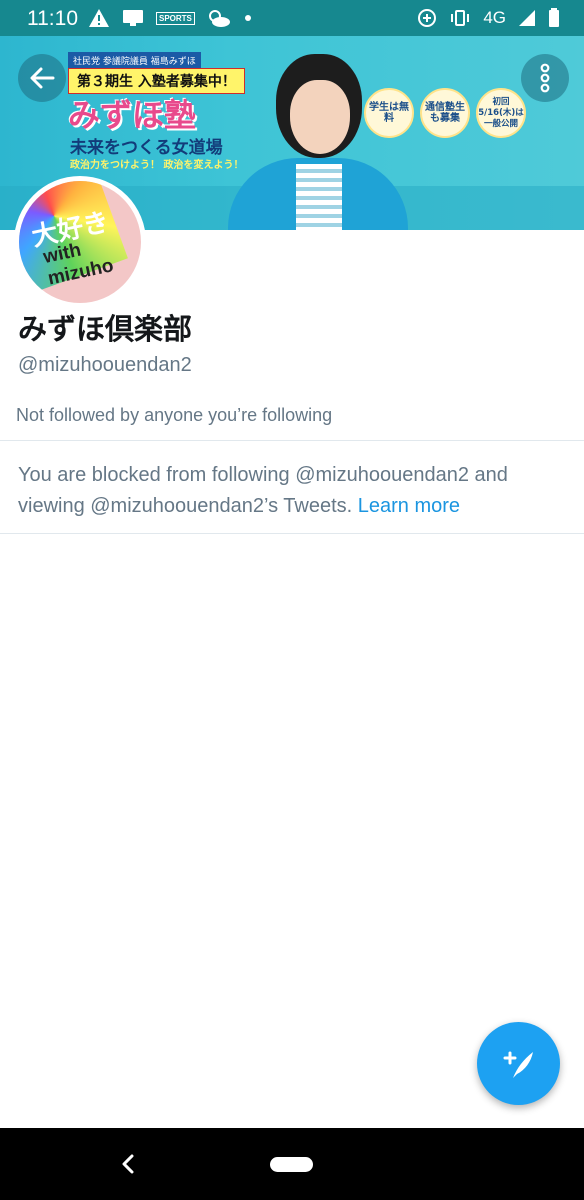 This screenshot has height=1200, width=584. What do you see at coordinates (174, 415) in the screenshot?
I see `followers-you-know: Not followed by anyone you’re following` at bounding box center [174, 415].